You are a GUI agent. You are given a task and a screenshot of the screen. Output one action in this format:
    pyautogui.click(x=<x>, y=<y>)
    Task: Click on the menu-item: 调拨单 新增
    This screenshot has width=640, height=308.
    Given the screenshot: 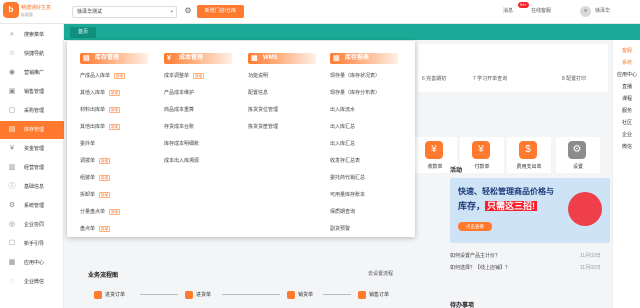 What is the action you would take?
    pyautogui.click(x=95, y=161)
    